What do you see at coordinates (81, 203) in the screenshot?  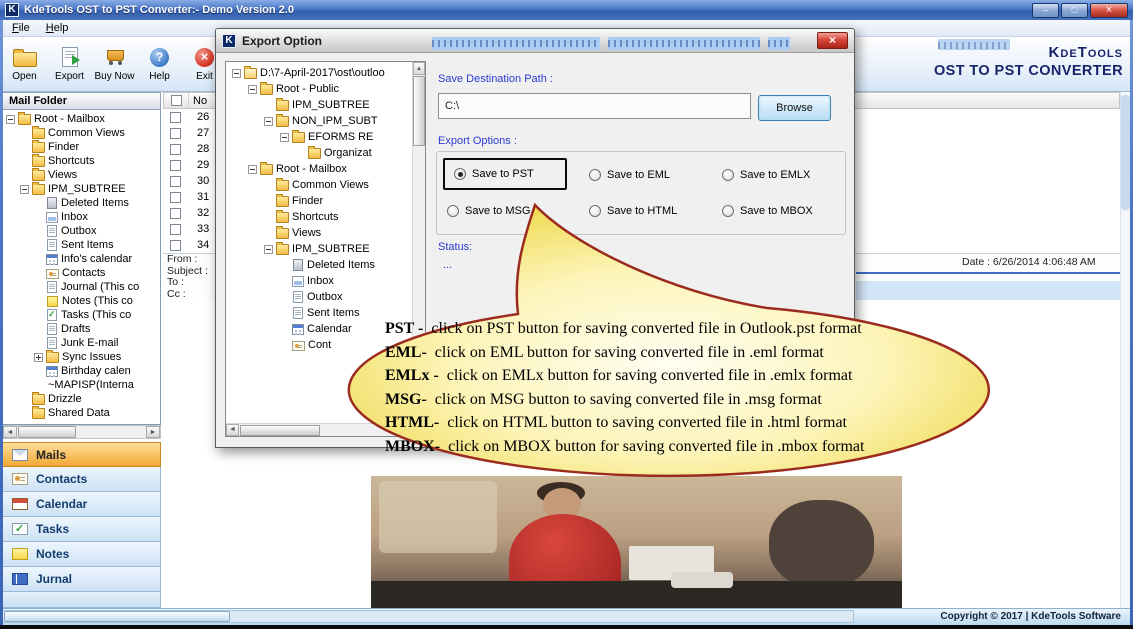 I see `tree-item: Deleted Items` at bounding box center [81, 203].